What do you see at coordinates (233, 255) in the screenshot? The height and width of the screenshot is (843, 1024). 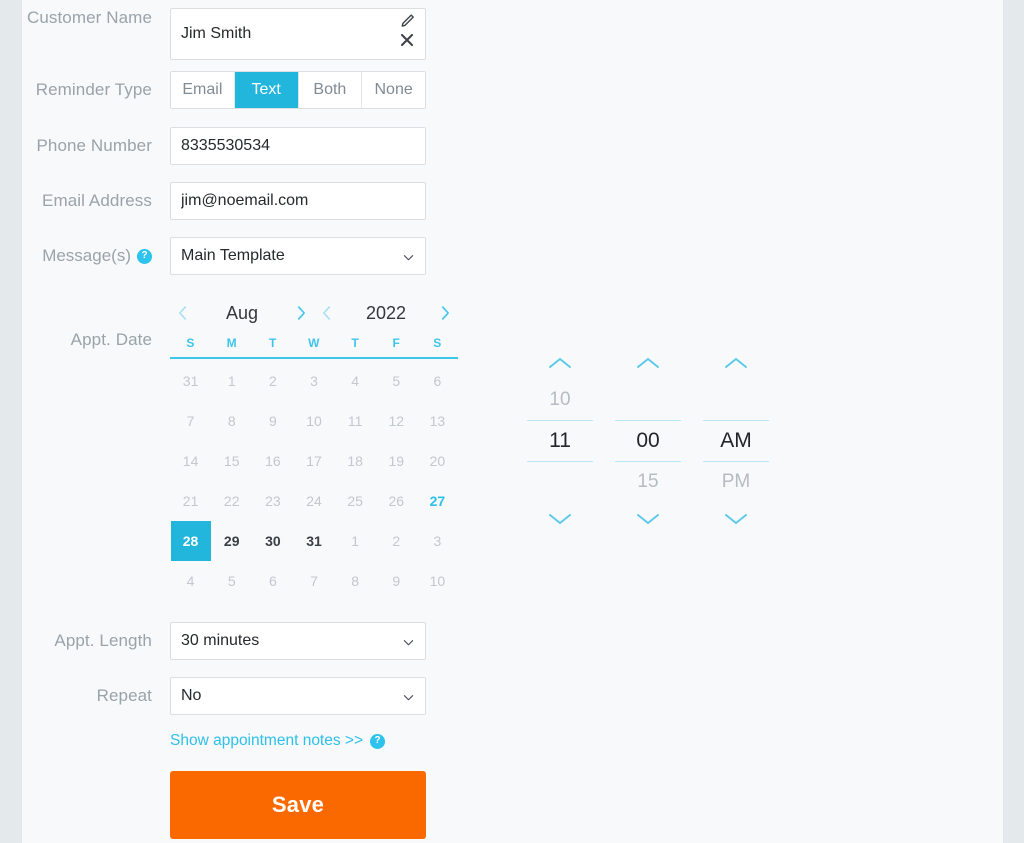 I see `messages-value: Main Template` at bounding box center [233, 255].